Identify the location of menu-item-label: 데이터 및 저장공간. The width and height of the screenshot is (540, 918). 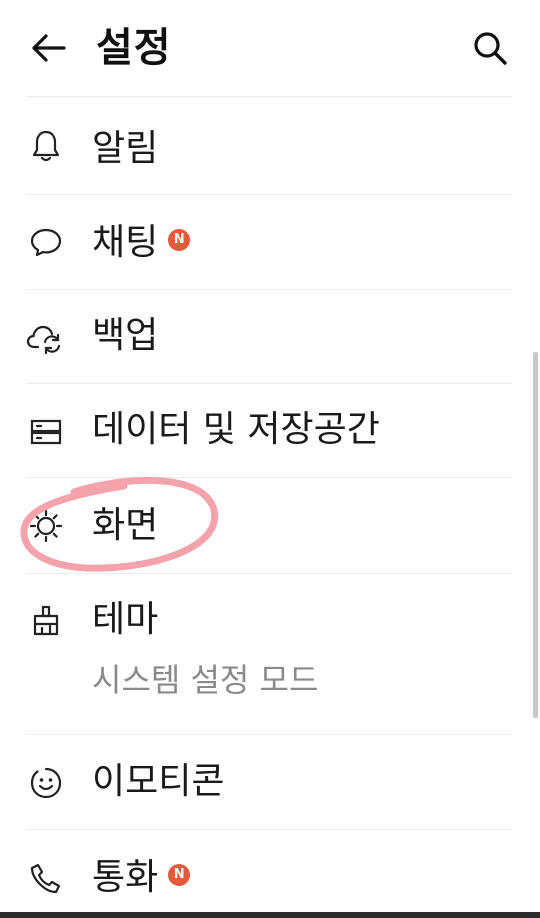
(236, 429).